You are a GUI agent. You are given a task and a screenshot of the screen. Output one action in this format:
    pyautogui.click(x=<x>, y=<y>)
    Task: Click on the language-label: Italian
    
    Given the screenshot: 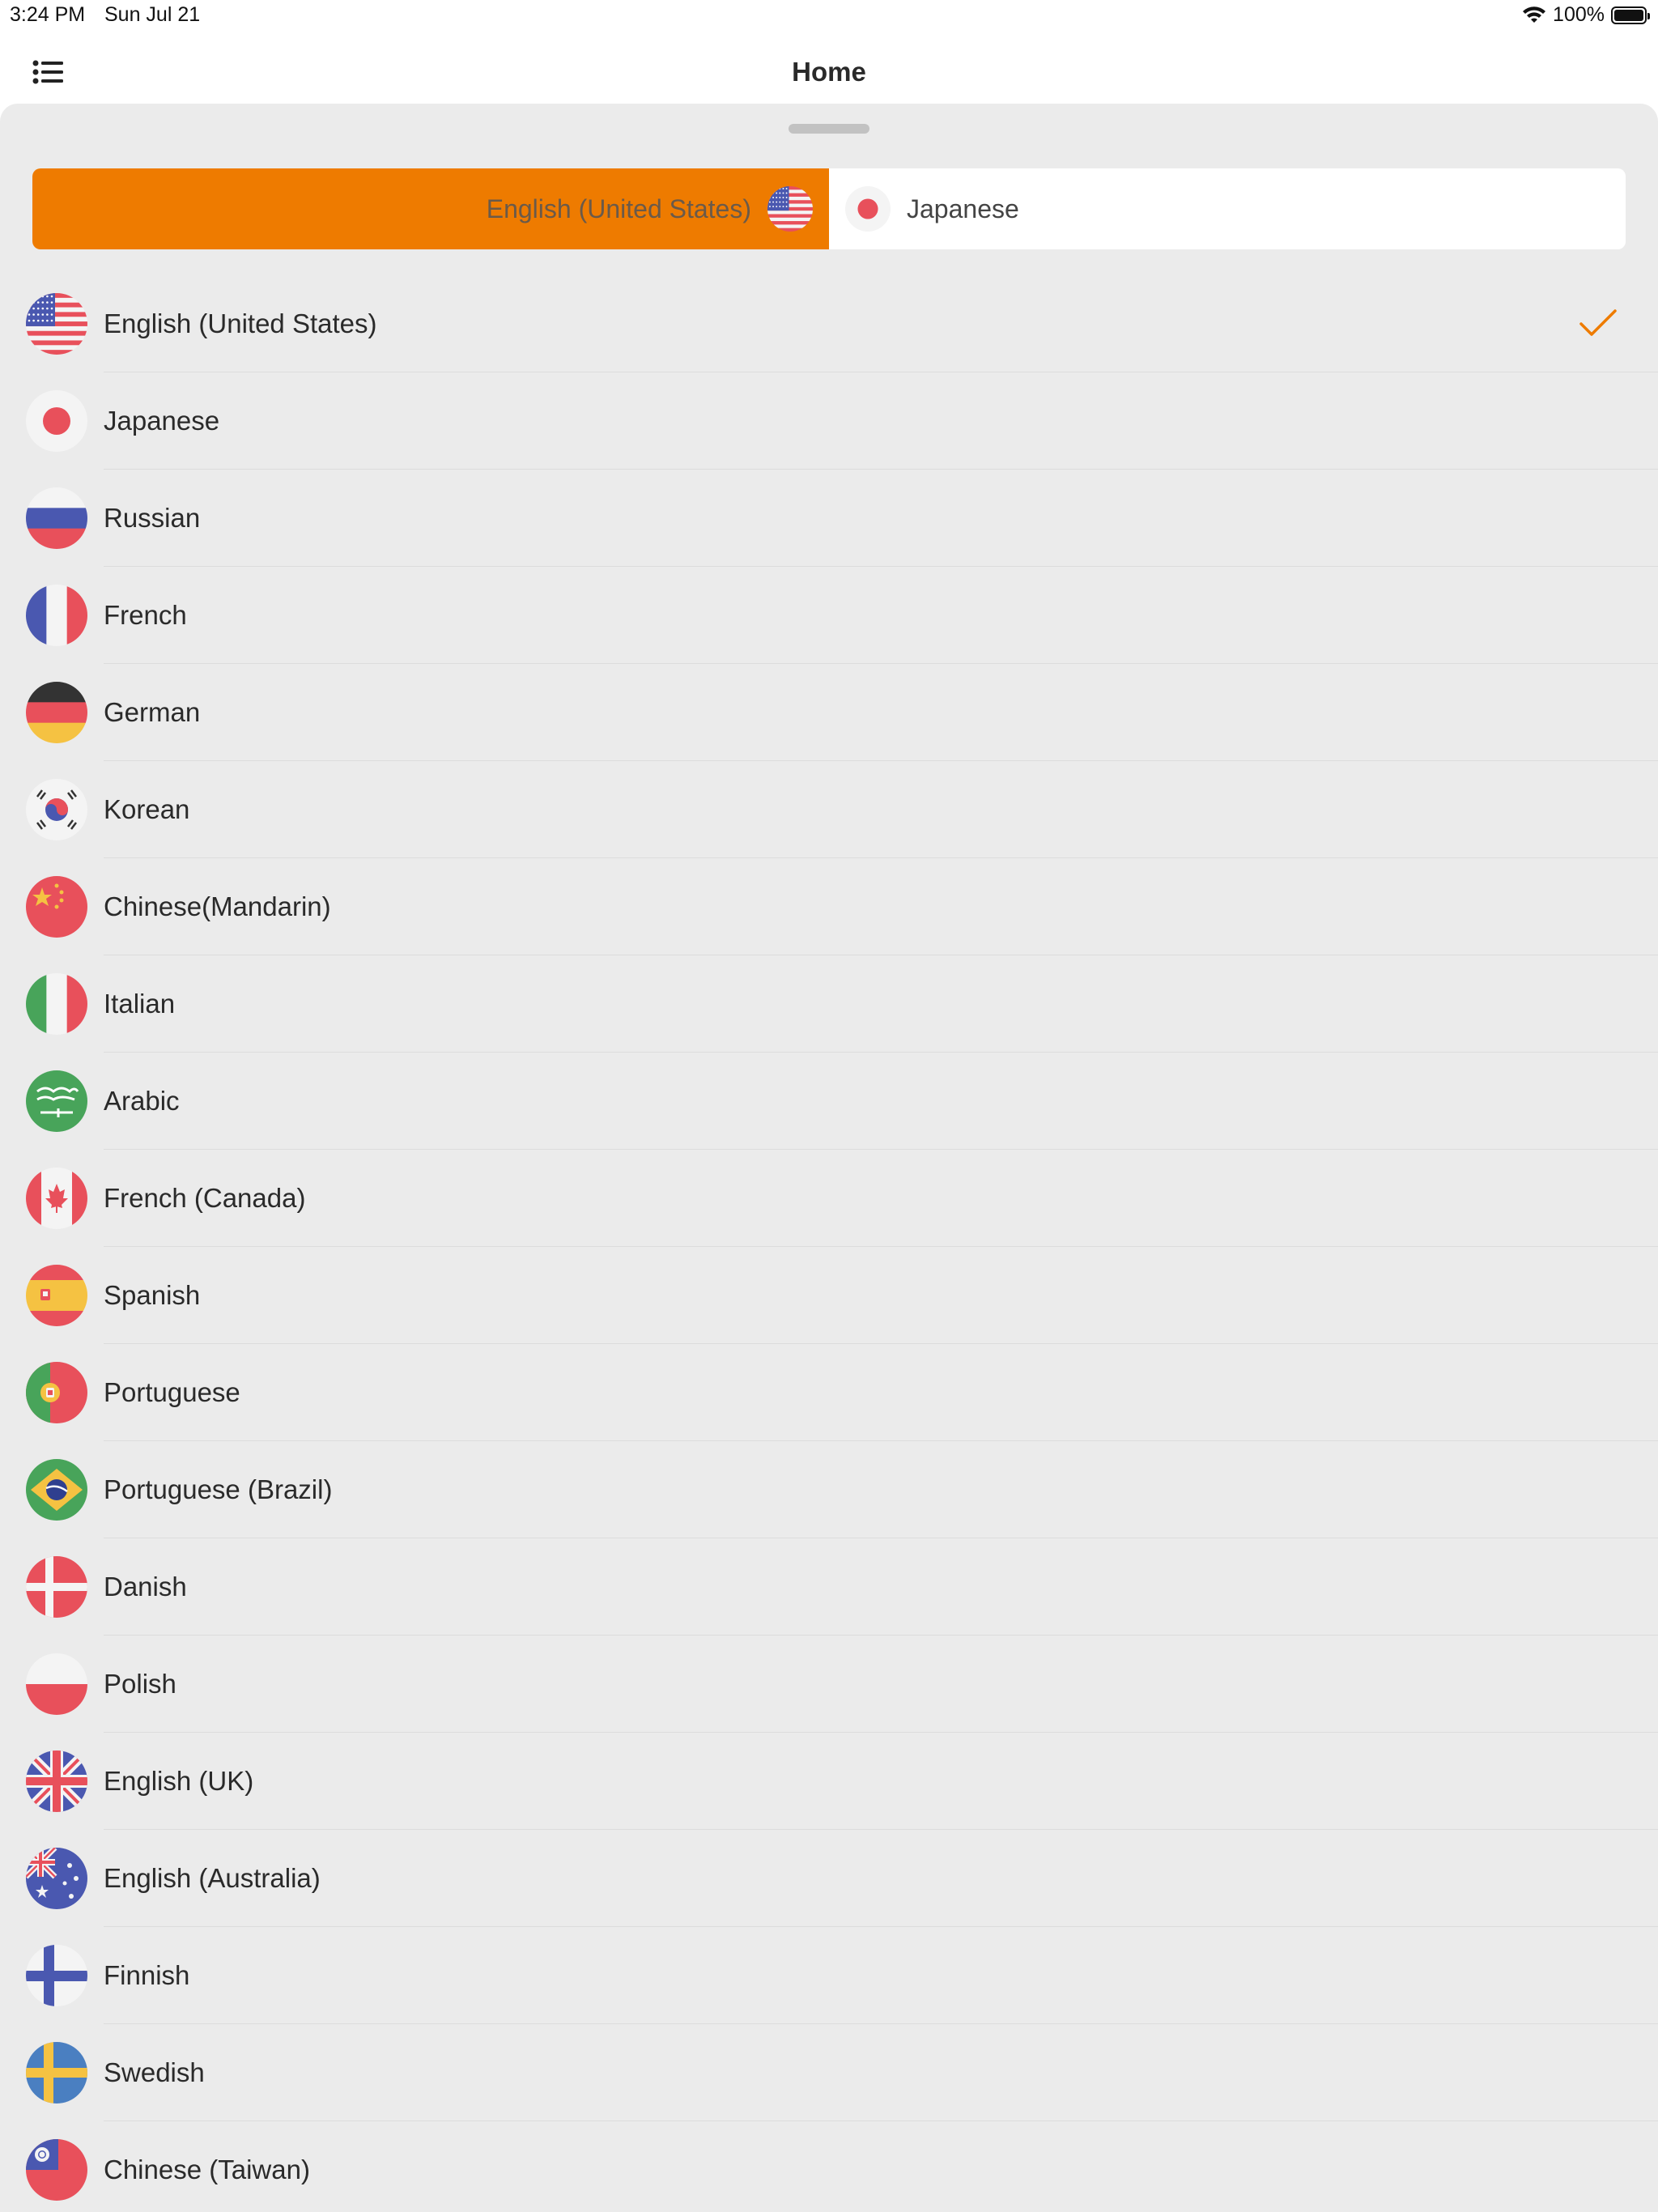 What is the action you would take?
    pyautogui.click(x=140, y=1004)
    